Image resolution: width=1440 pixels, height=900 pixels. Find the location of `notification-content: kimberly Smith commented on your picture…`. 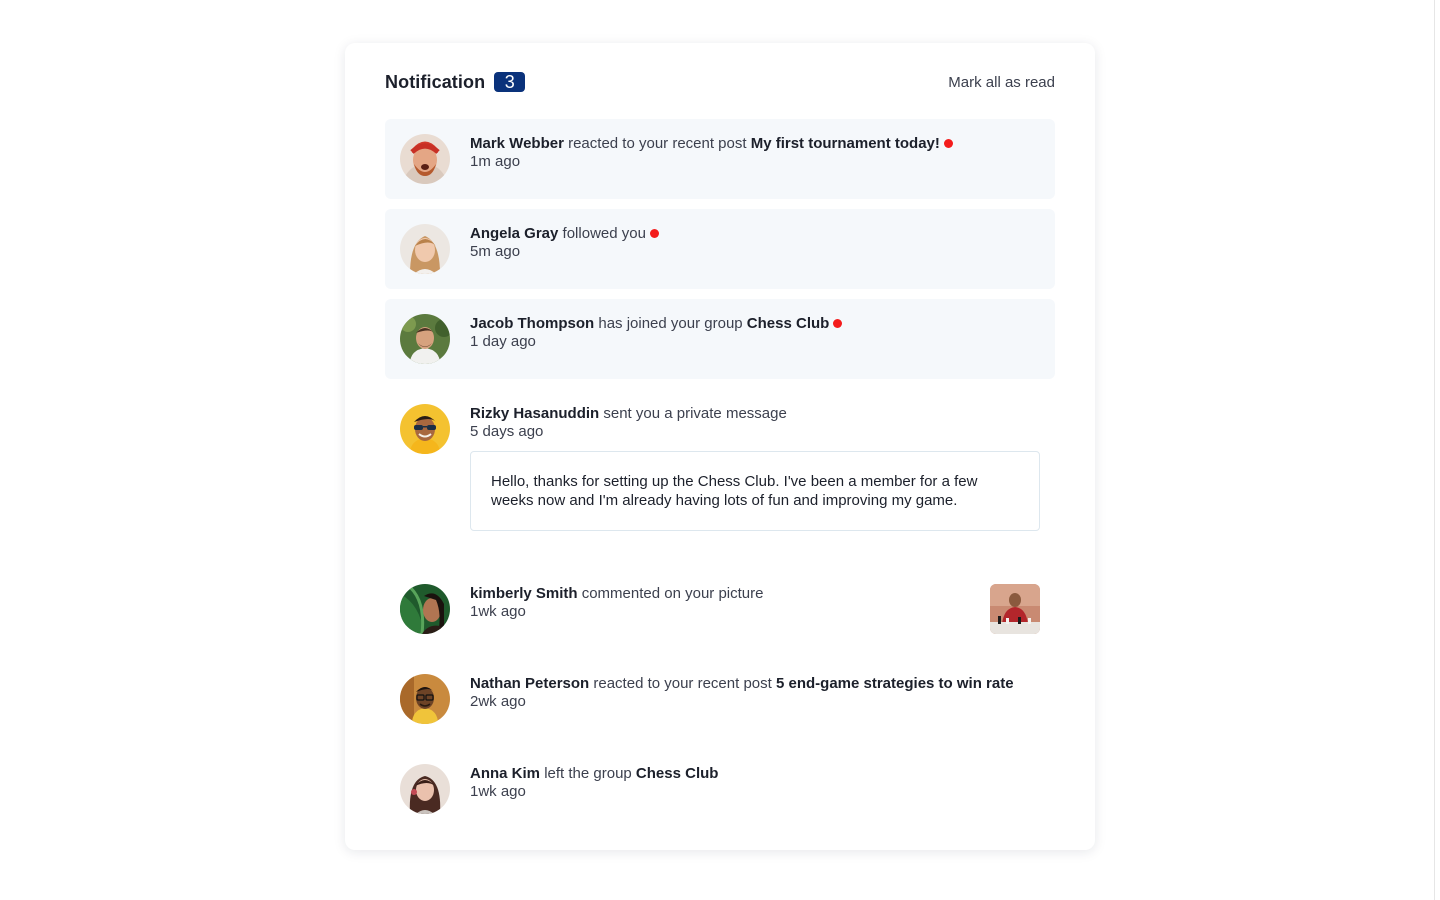

notification-content: kimberly Smith commented on your picture… is located at coordinates (755, 602).